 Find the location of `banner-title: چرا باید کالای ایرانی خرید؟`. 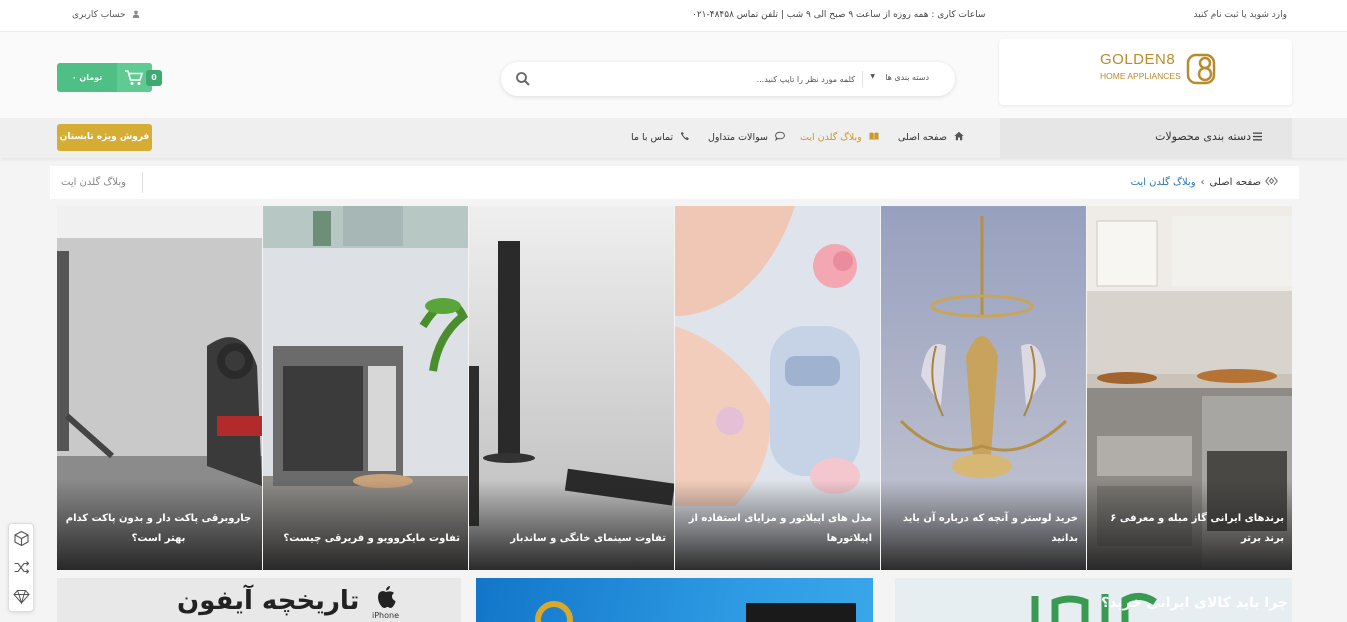

banner-title: چرا باید کالای ایرانی خرید؟ is located at coordinates (1194, 603).